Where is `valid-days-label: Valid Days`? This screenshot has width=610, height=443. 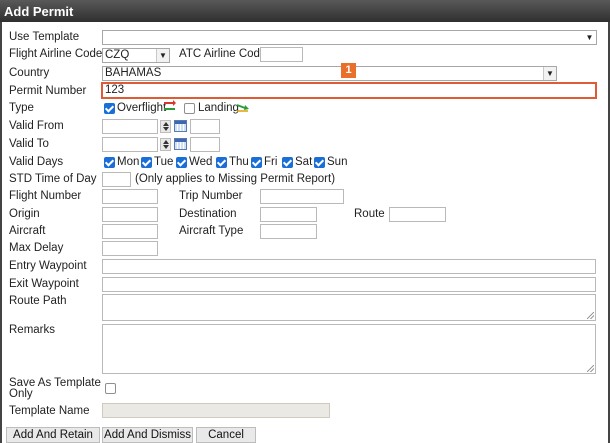
valid-days-label: Valid Days is located at coordinates (36, 162).